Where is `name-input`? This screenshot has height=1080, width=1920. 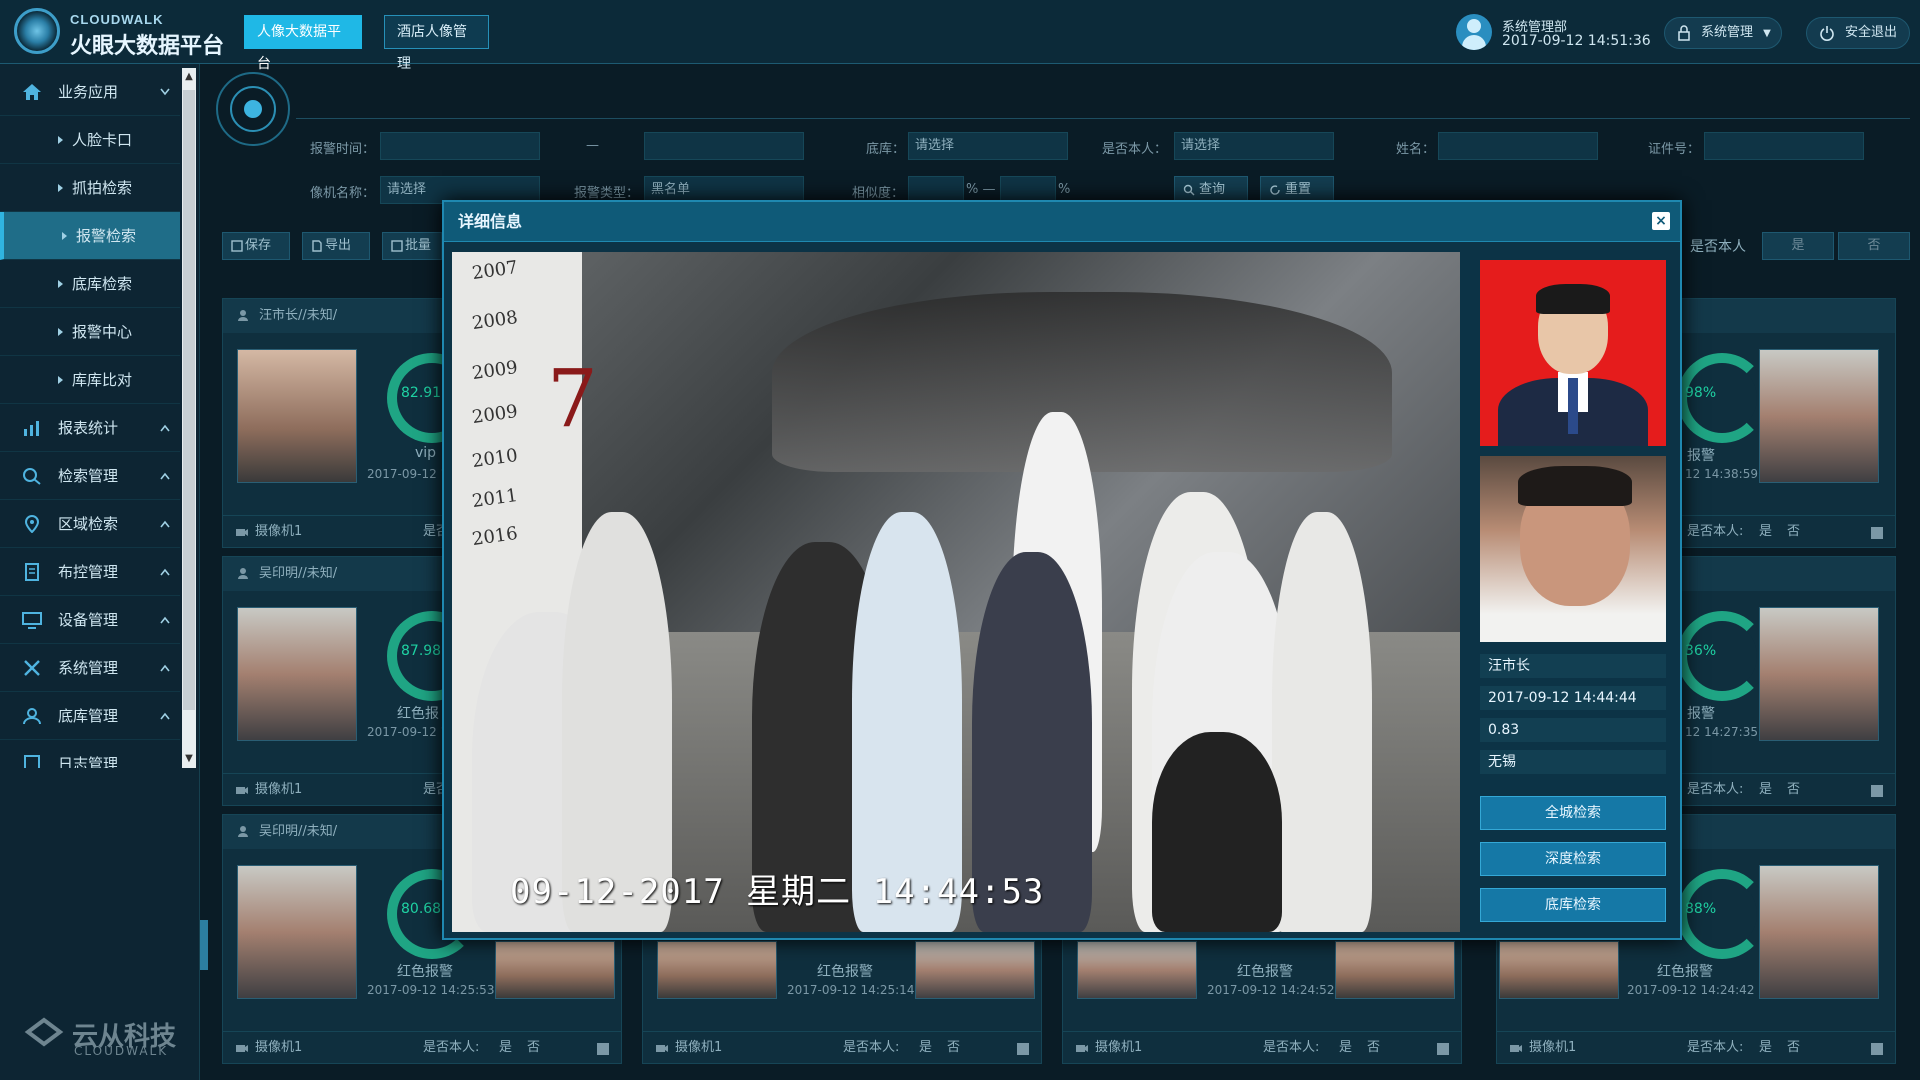
name-input is located at coordinates (1518, 146).